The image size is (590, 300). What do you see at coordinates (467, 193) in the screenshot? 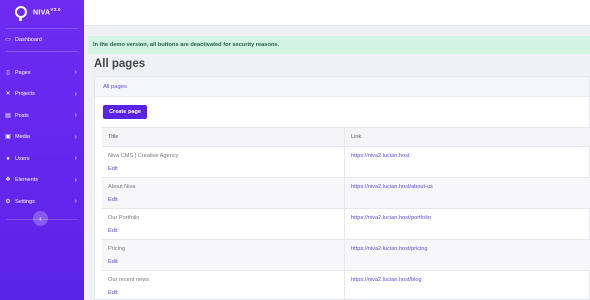
I see `link-cell: https://niva2.lucian.host/about-us` at bounding box center [467, 193].